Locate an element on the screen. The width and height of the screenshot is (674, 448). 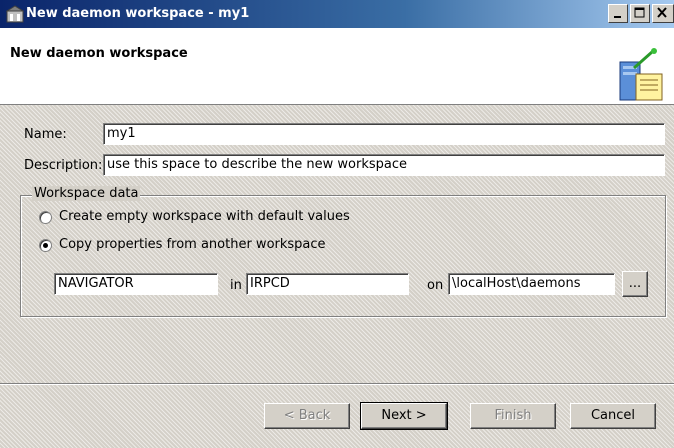
copy-properties-radio is located at coordinates (45, 245).